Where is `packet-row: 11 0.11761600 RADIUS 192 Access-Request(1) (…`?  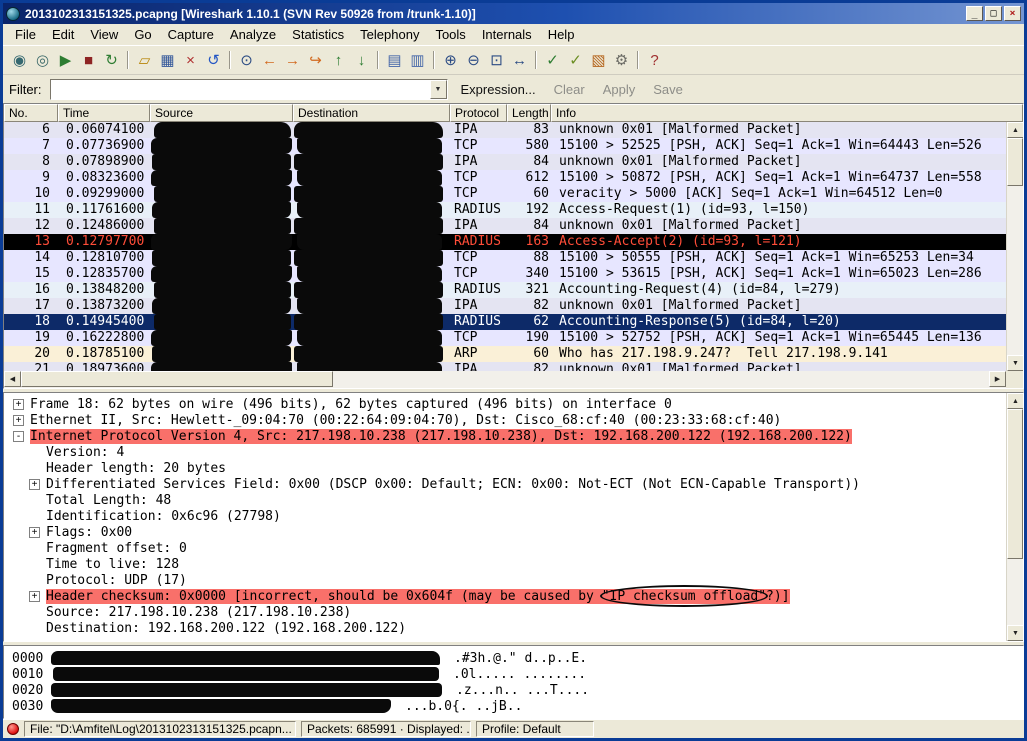
packet-row: 11 0.11761600 RADIUS 192 Access-Request(1) (… is located at coordinates (505, 210).